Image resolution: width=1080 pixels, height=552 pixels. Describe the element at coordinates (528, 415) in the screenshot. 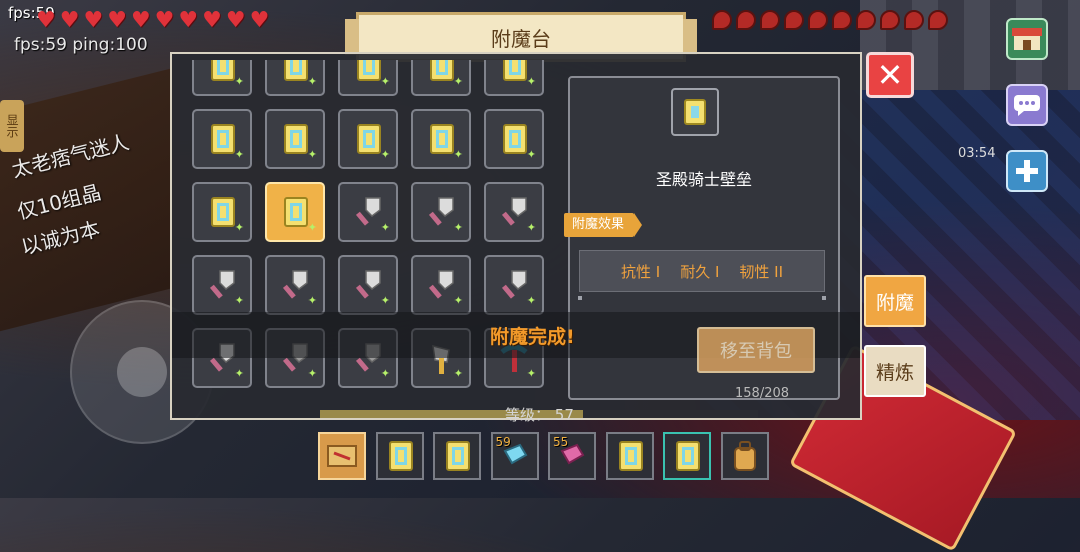

I see `level-label: 等级：` at that location.